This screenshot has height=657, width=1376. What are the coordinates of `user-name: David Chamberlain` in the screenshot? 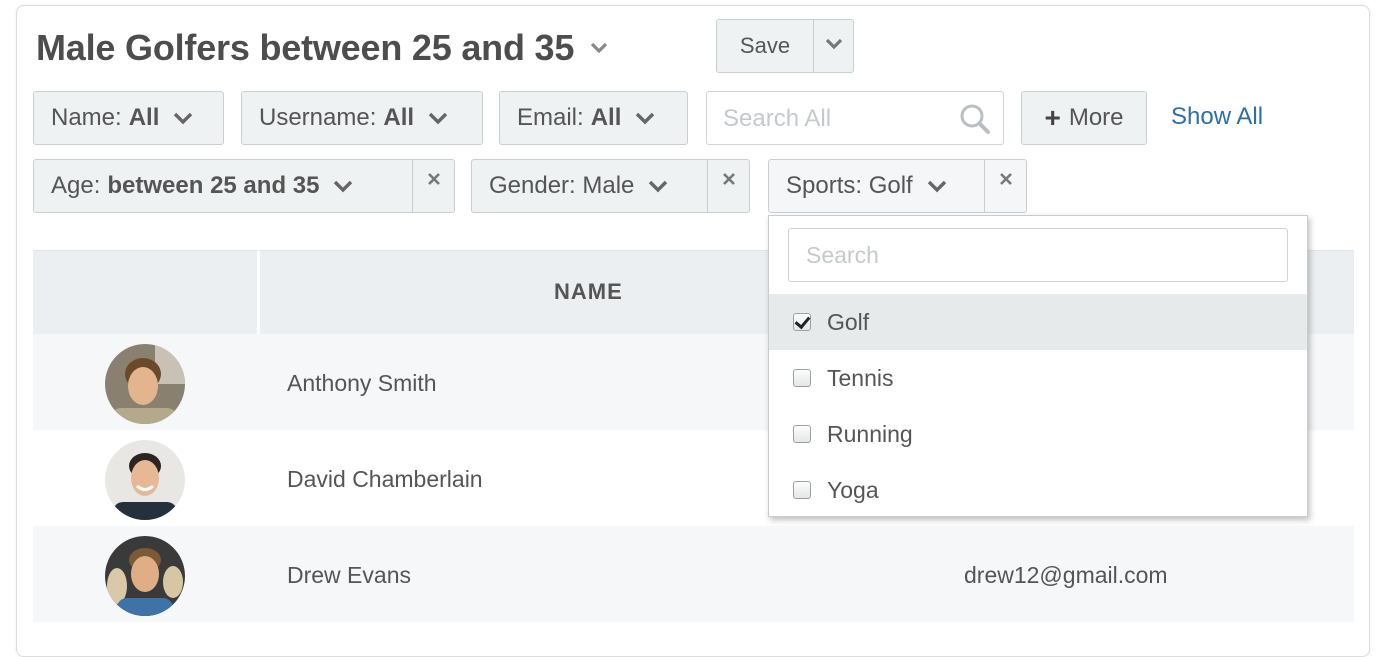 It's located at (385, 479).